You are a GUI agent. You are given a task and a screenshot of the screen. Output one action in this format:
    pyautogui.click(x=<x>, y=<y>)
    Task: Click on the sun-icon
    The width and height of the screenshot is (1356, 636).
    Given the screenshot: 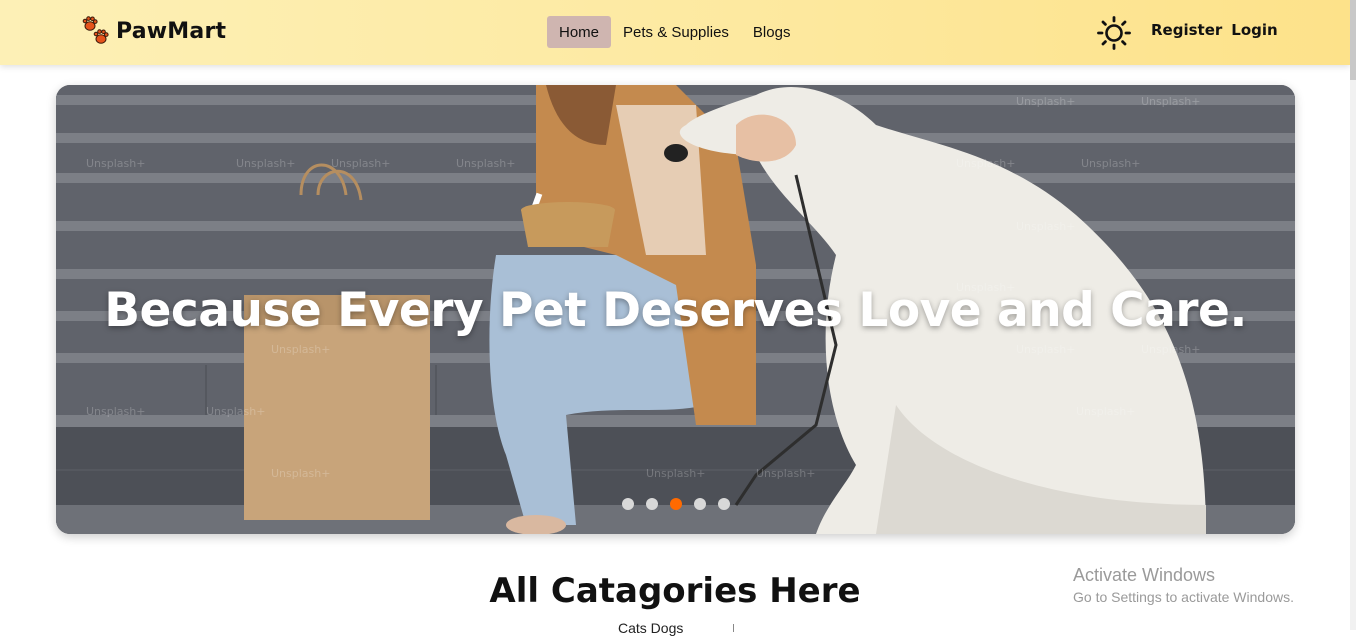 What is the action you would take?
    pyautogui.click(x=1114, y=33)
    